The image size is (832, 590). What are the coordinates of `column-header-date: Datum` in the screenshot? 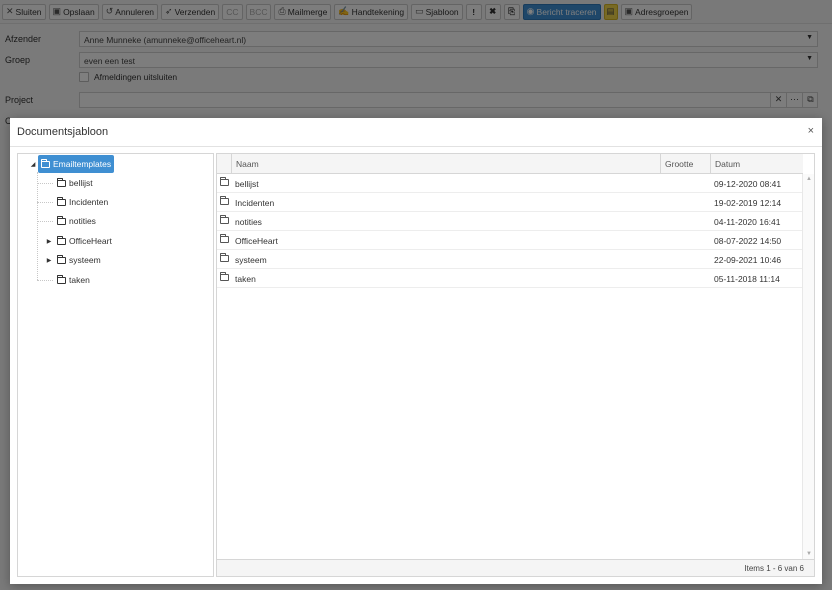 It's located at (756, 164).